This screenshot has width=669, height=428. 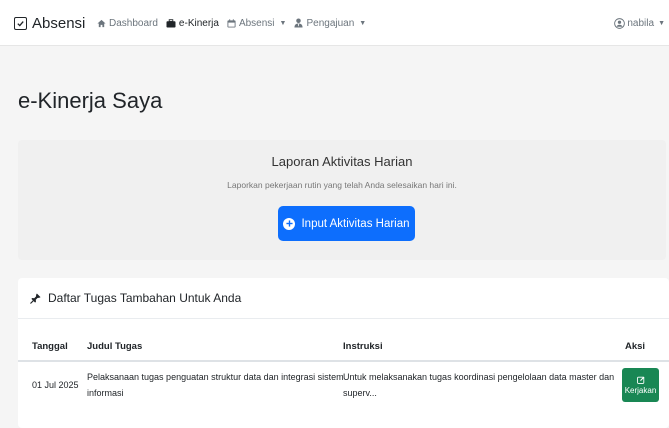 I want to click on report-title: Laporan Aktivitas Harian, so click(x=342, y=161).